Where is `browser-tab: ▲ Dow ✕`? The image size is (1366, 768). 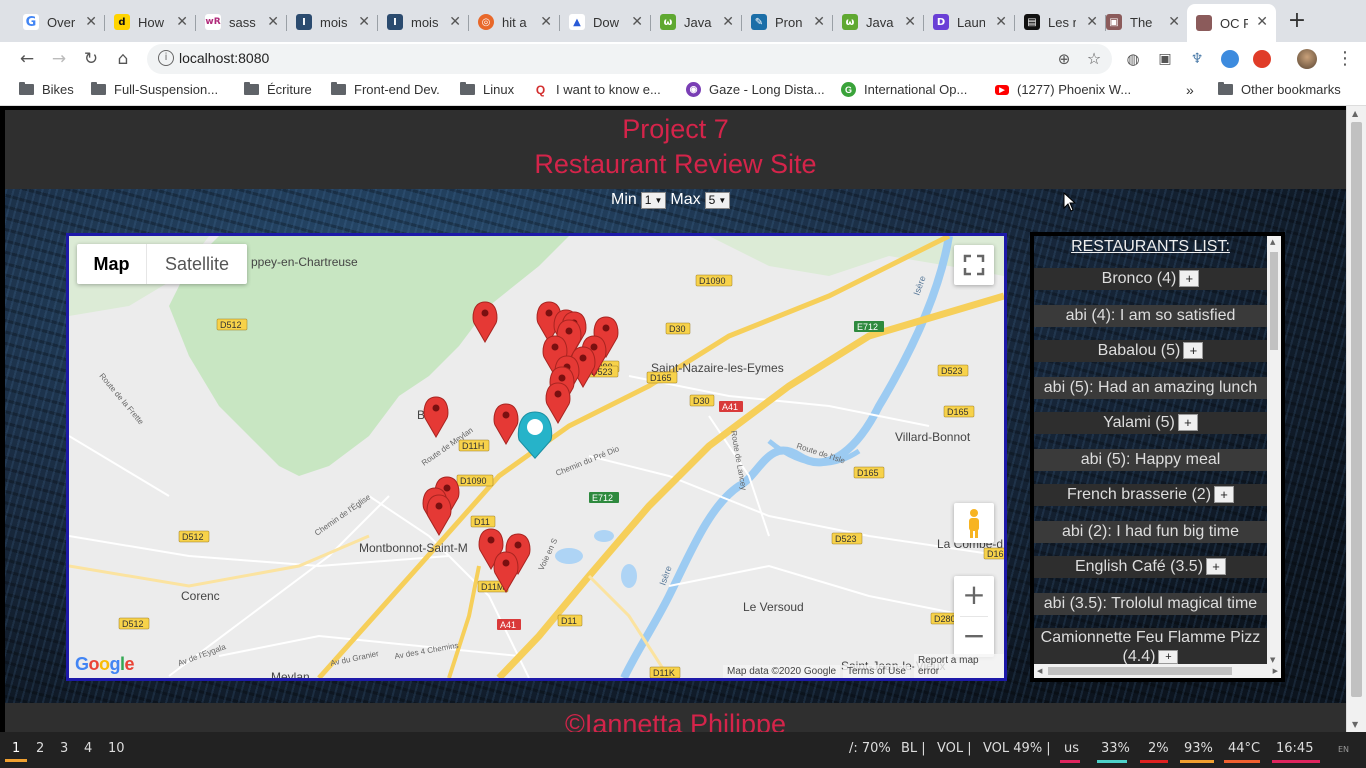 browser-tab: ▲ Dow ✕ is located at coordinates (605, 22).